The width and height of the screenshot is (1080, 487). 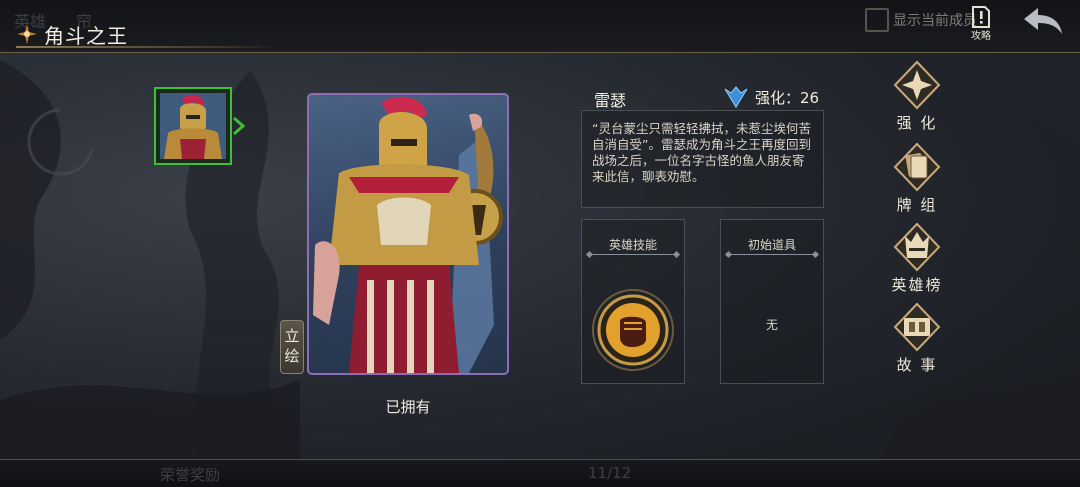 I want to click on menu-hero-ranking-label: 英雄榜, so click(x=917, y=285).